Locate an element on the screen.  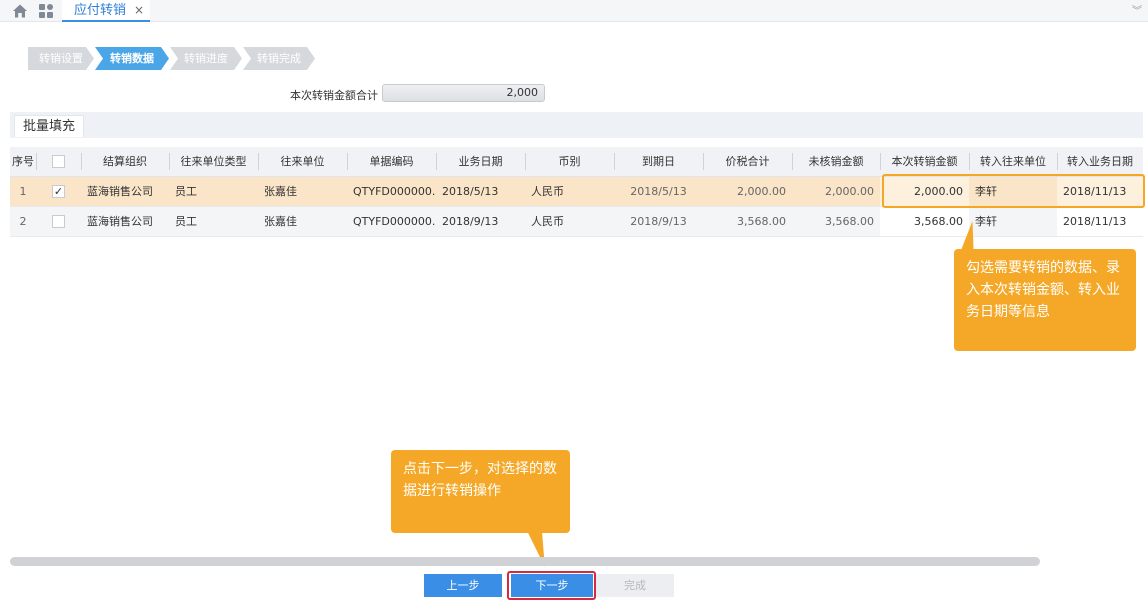
tab-payable-transfer: 应付转销 × is located at coordinates (106, 11).